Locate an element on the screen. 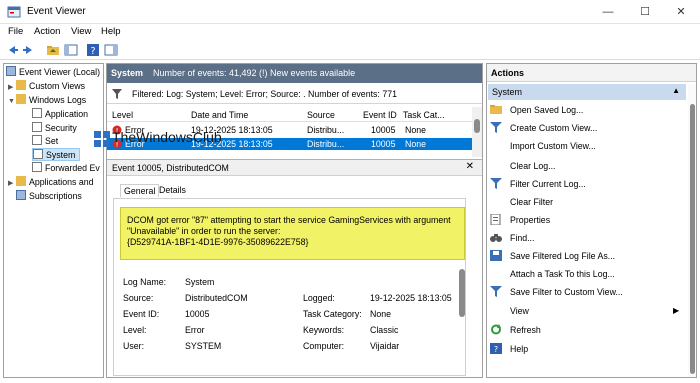 This screenshot has height=383, width=700. row-task-category: None is located at coordinates (416, 144).